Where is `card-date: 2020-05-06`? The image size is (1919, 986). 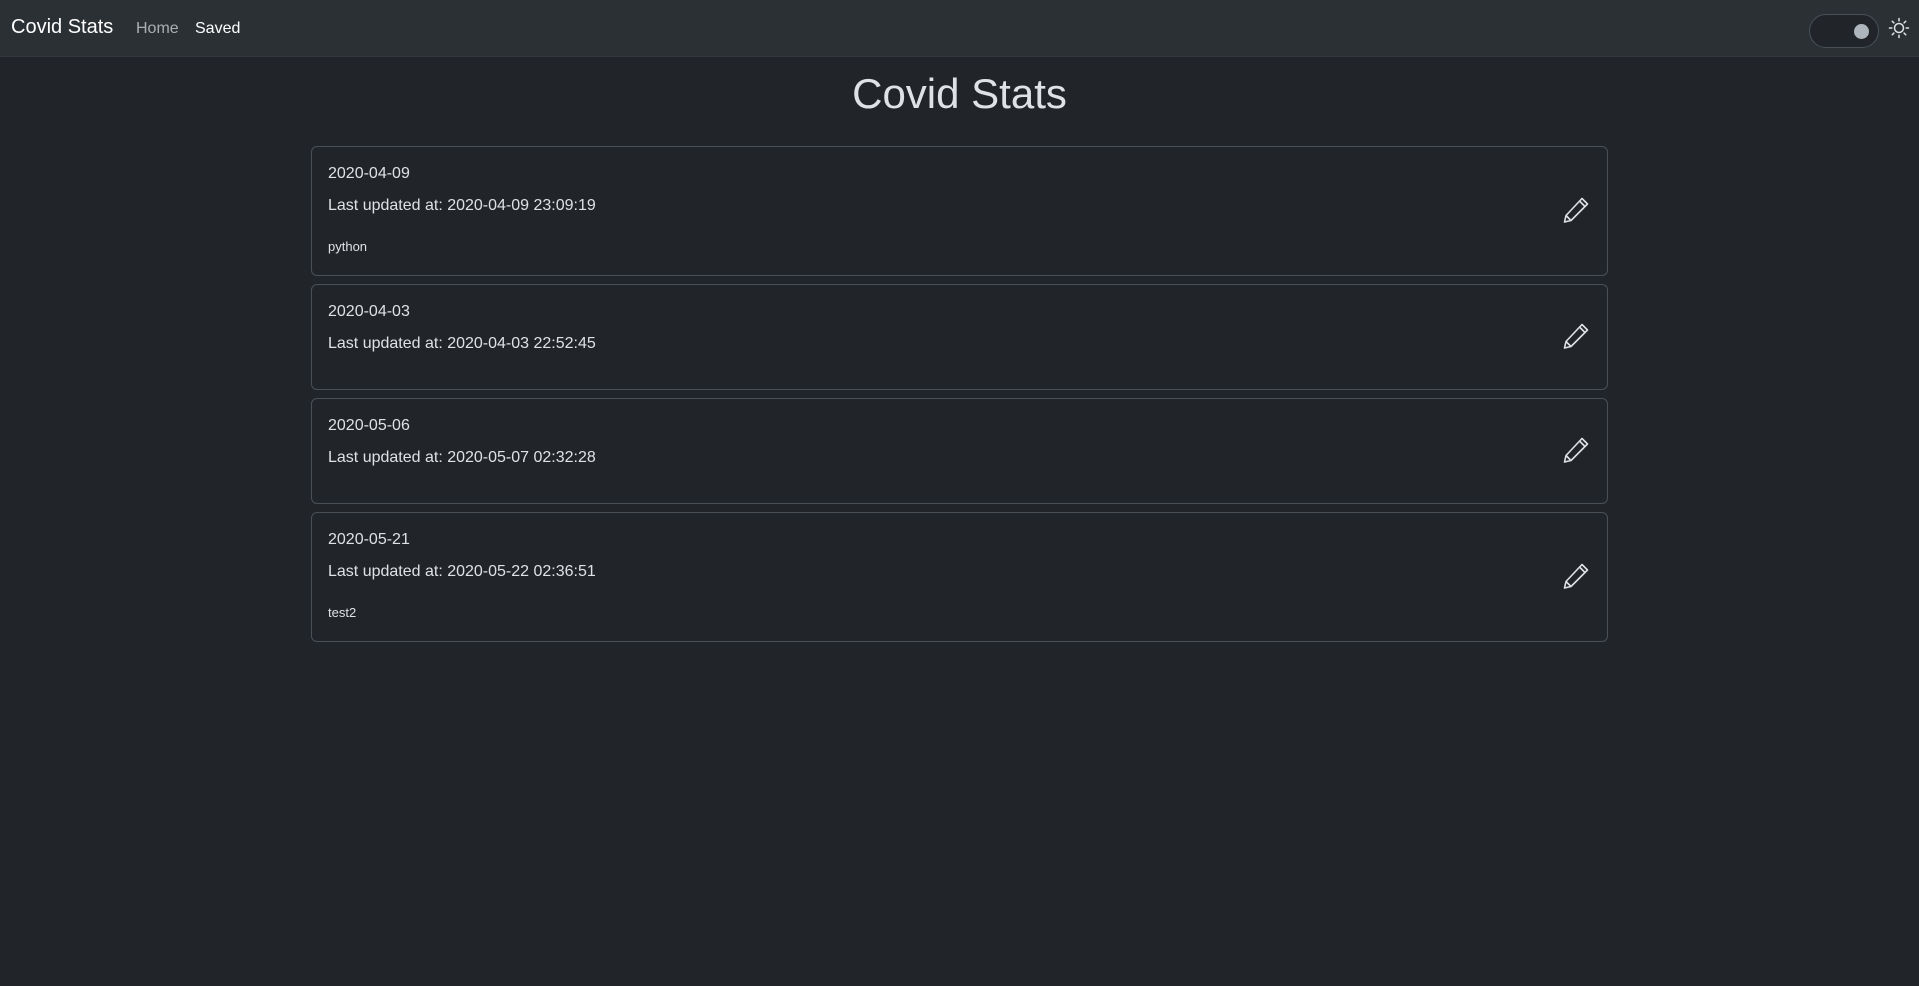 card-date: 2020-05-06 is located at coordinates (369, 425).